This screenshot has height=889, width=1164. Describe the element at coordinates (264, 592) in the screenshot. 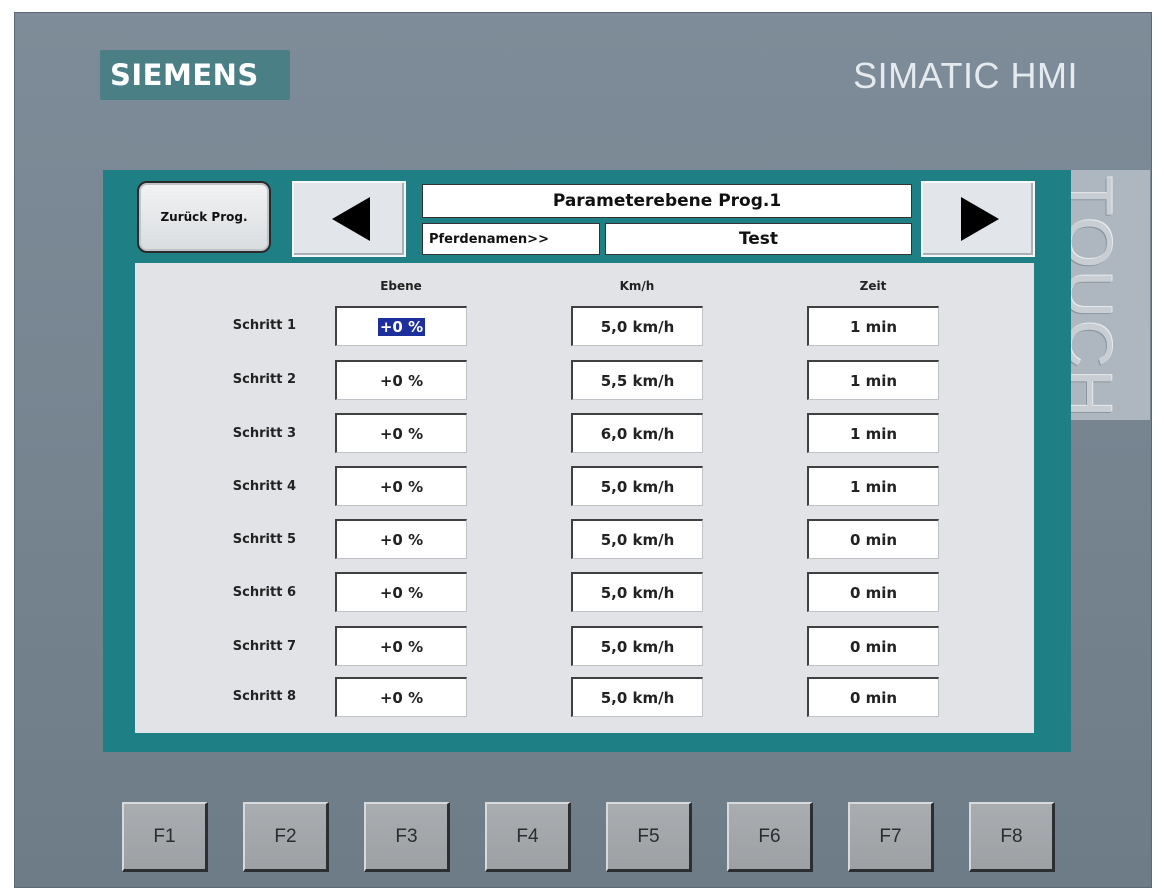

I see `row-label: Schritt 6` at that location.